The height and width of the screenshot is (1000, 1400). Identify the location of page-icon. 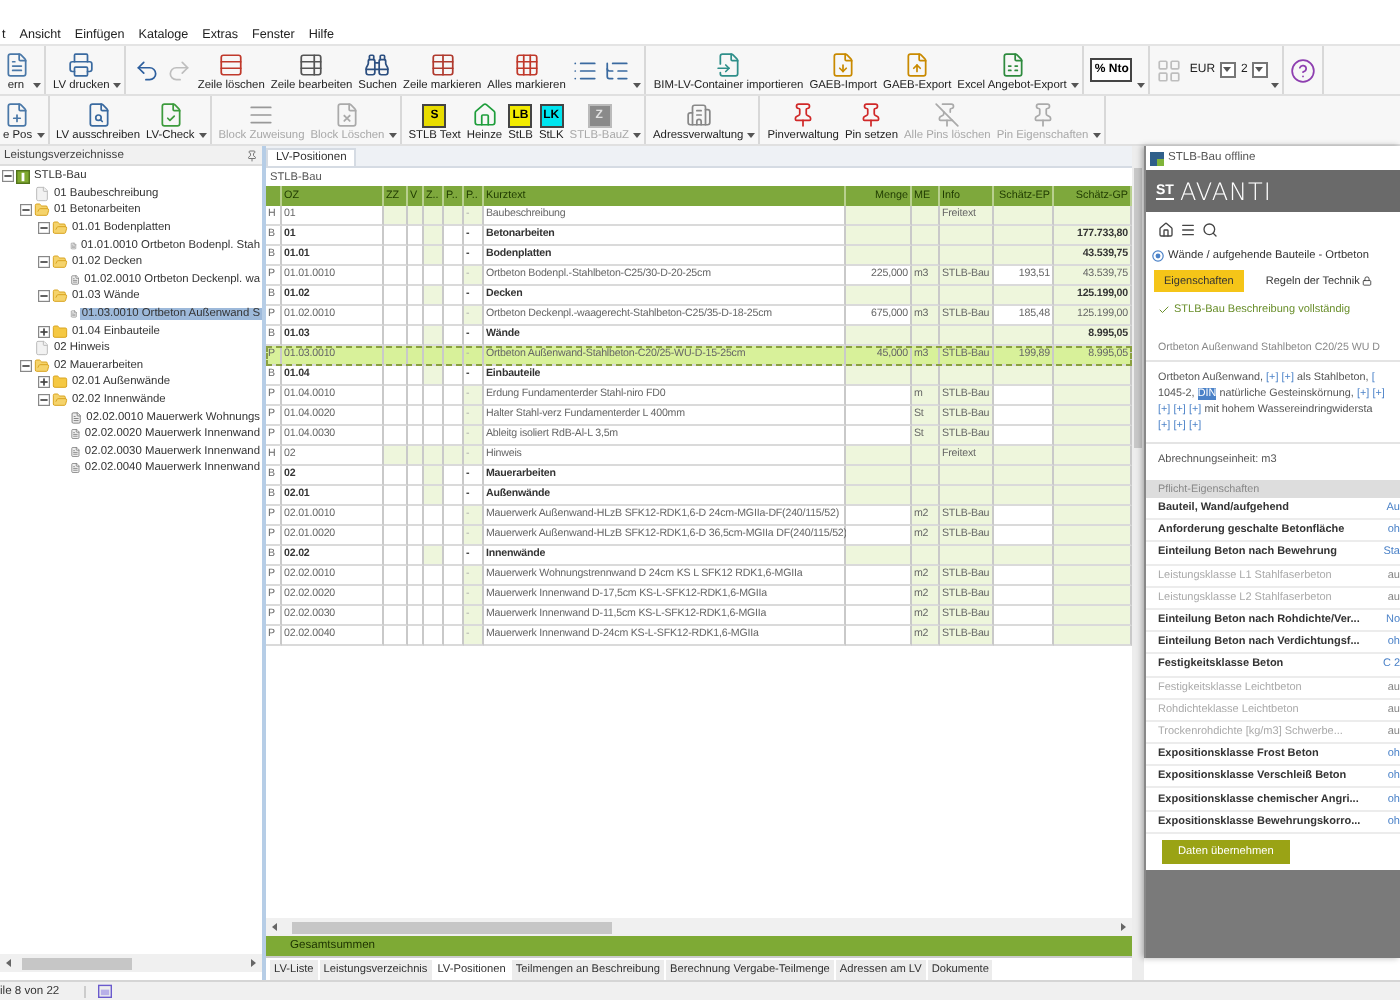
(42, 348).